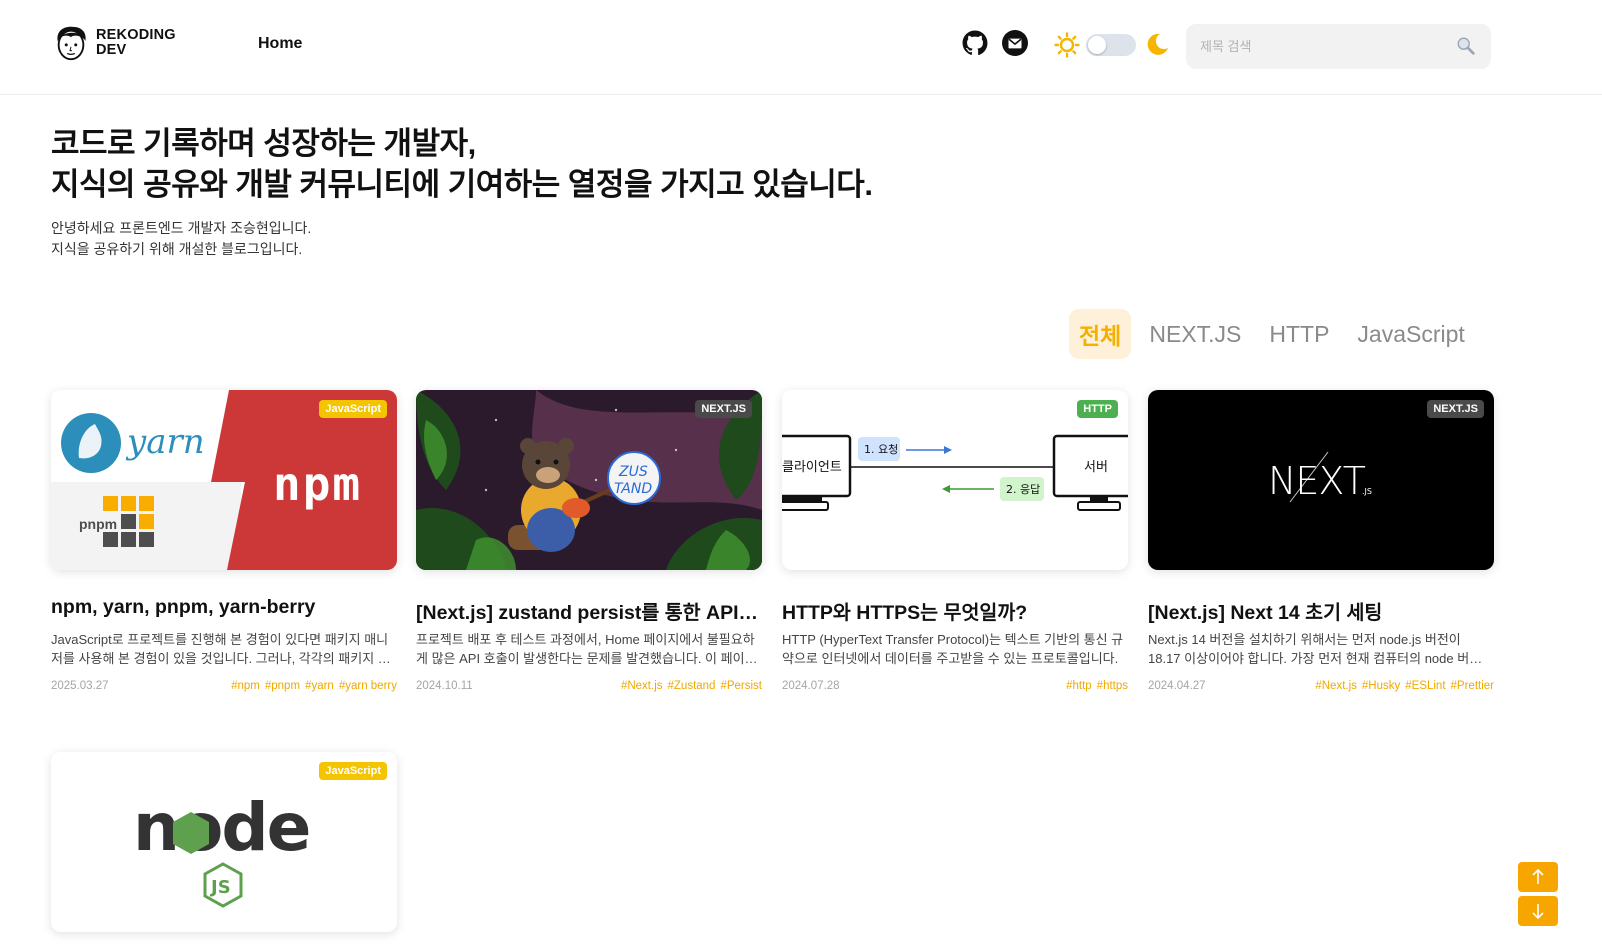  I want to click on post-title: [Next.js] zustand persist를 통한 API 호출 최적화, so click(589, 610).